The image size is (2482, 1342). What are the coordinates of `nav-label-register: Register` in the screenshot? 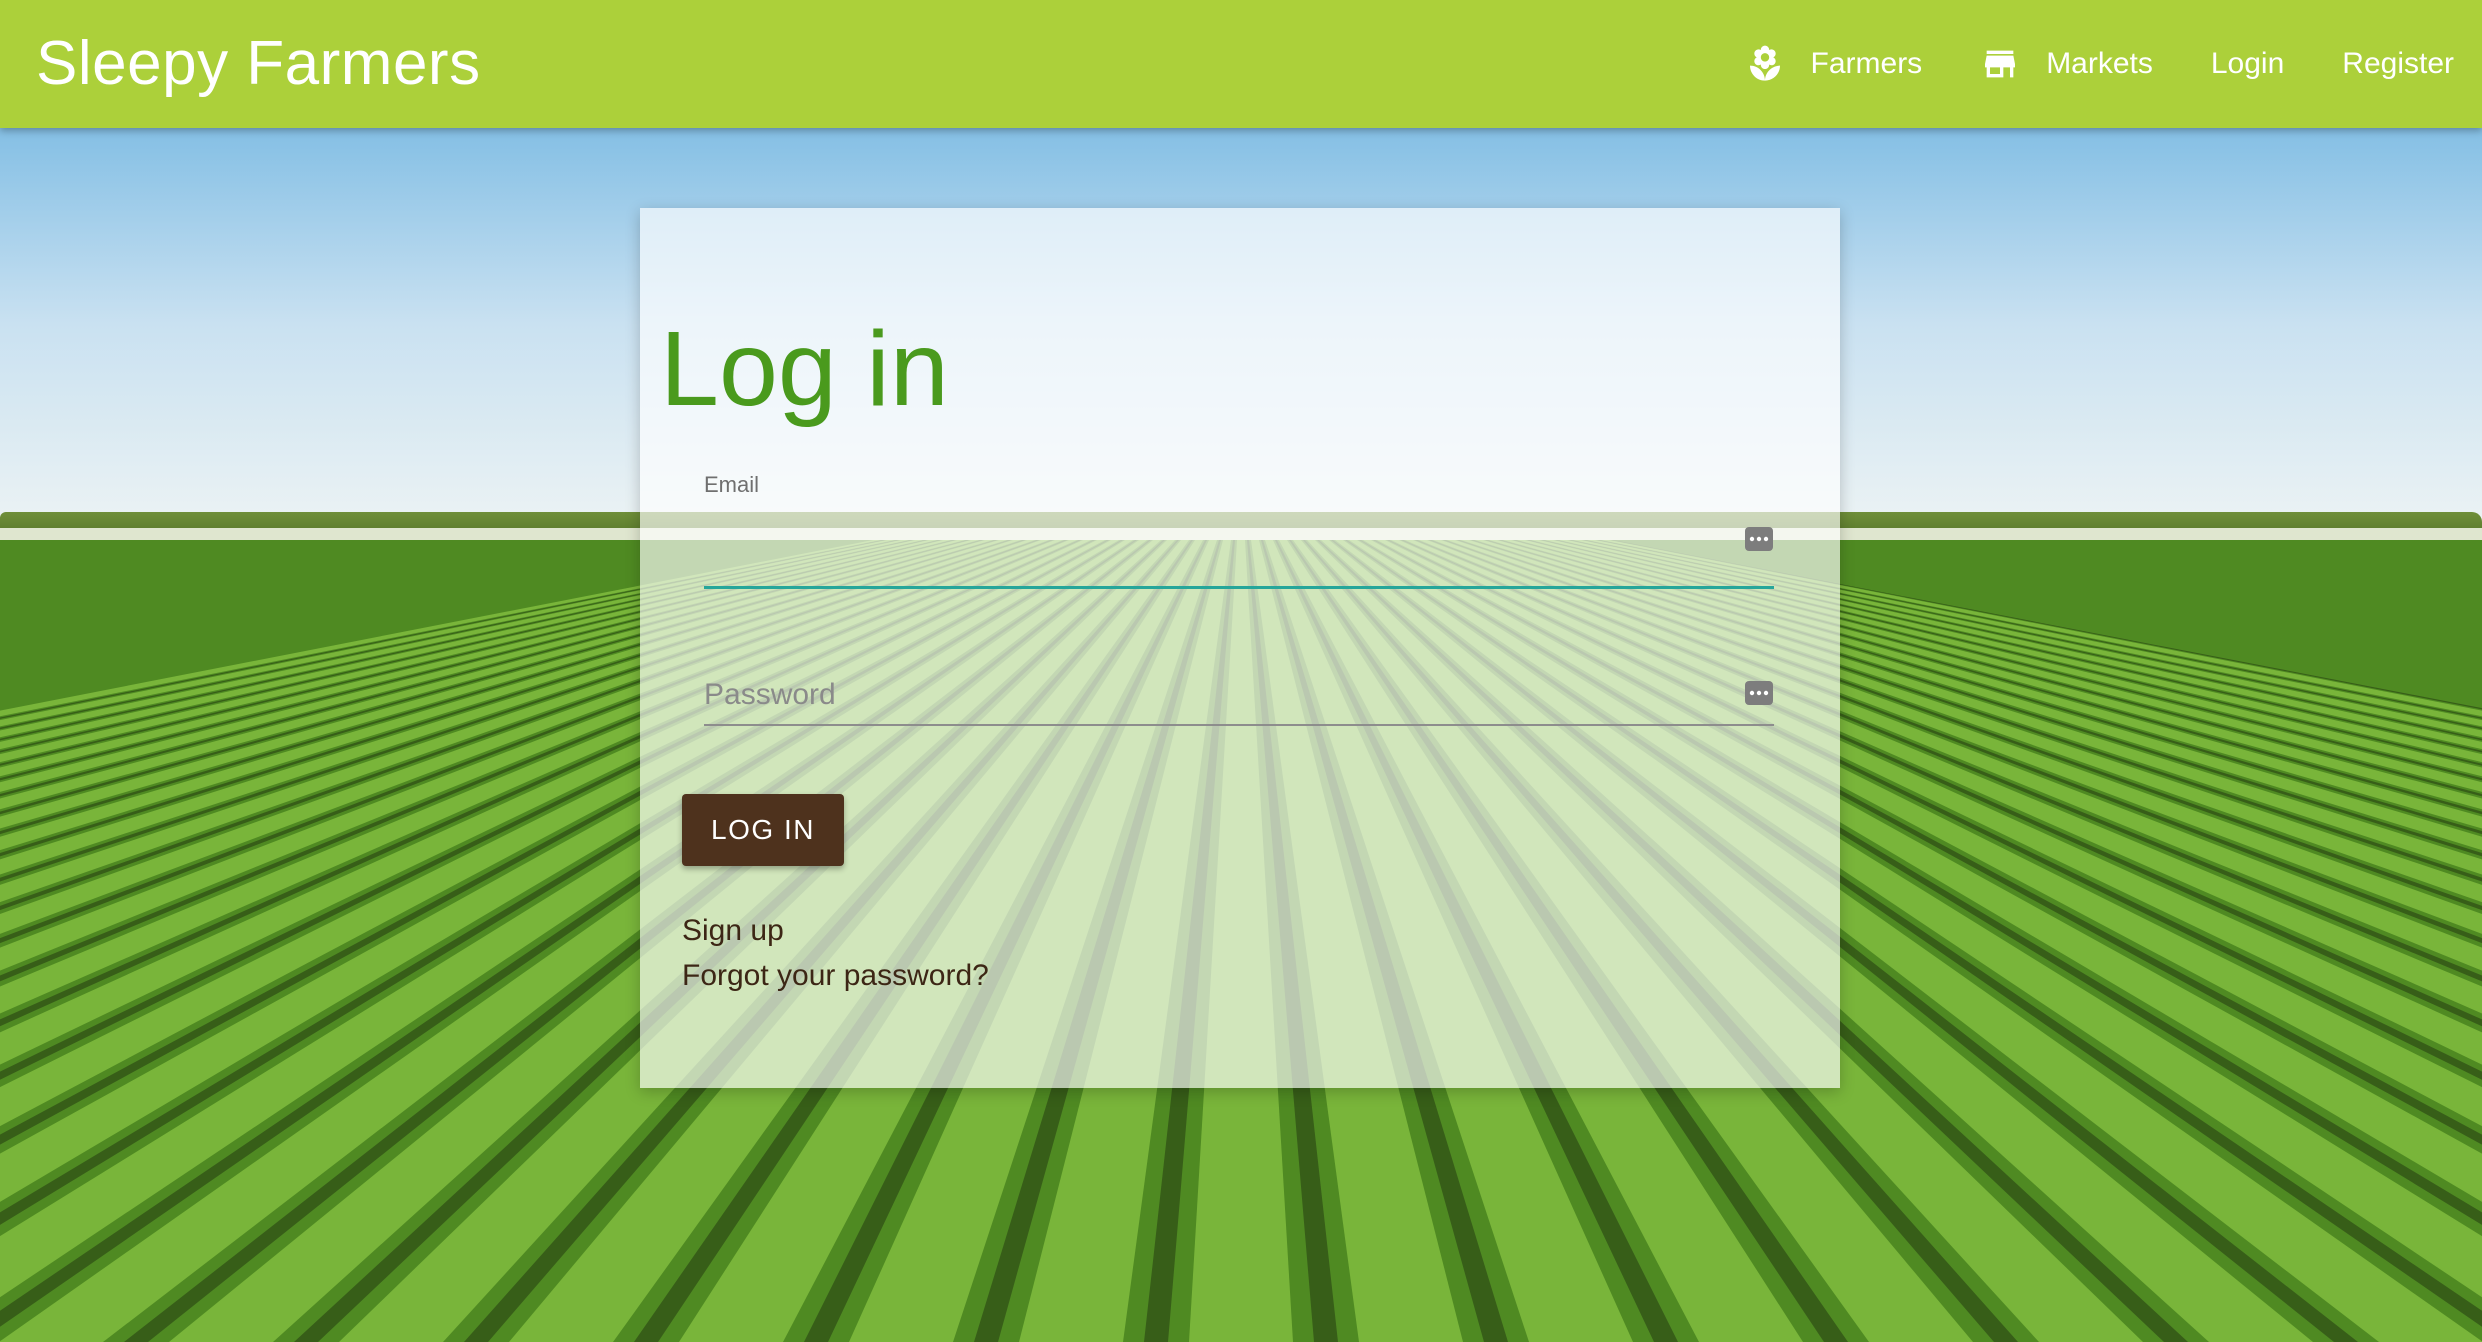 It's located at (2398, 63).